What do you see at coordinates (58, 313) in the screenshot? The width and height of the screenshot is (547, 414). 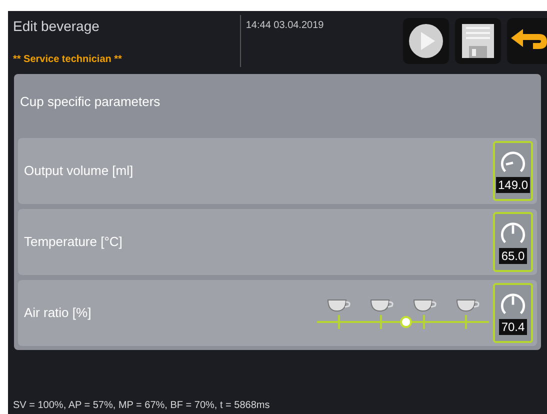 I see `parameter-label: Air ratio [%]` at bounding box center [58, 313].